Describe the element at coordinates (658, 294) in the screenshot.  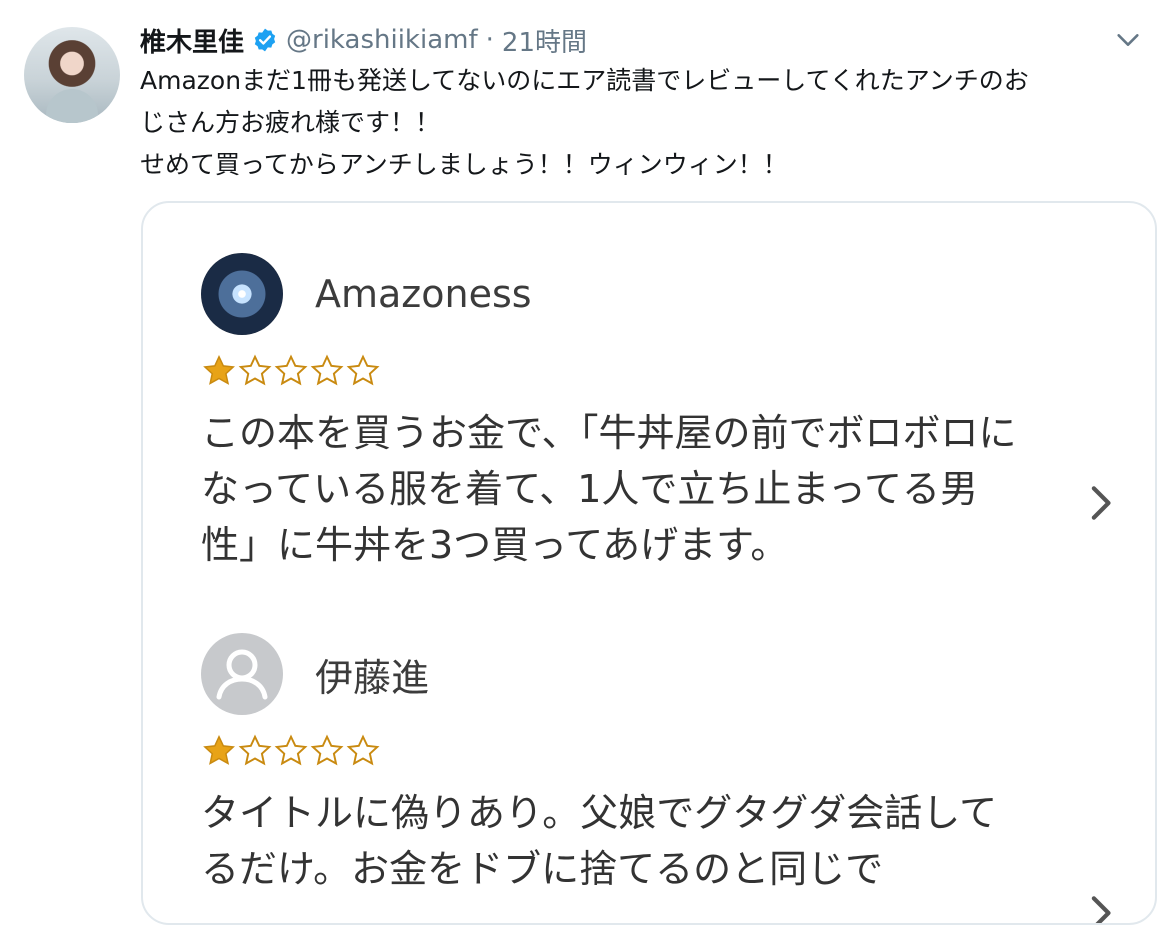
I see `reviewer-row: Amazoness` at that location.